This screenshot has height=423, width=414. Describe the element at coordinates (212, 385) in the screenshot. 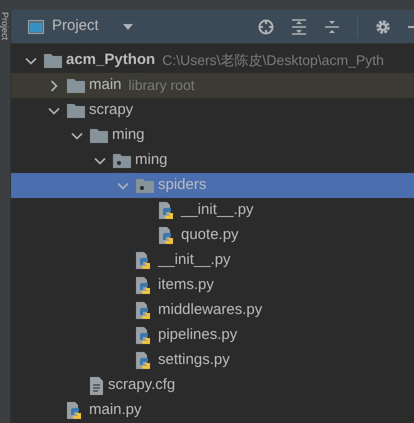

I see `tree-row: scrapy.cfg` at that location.